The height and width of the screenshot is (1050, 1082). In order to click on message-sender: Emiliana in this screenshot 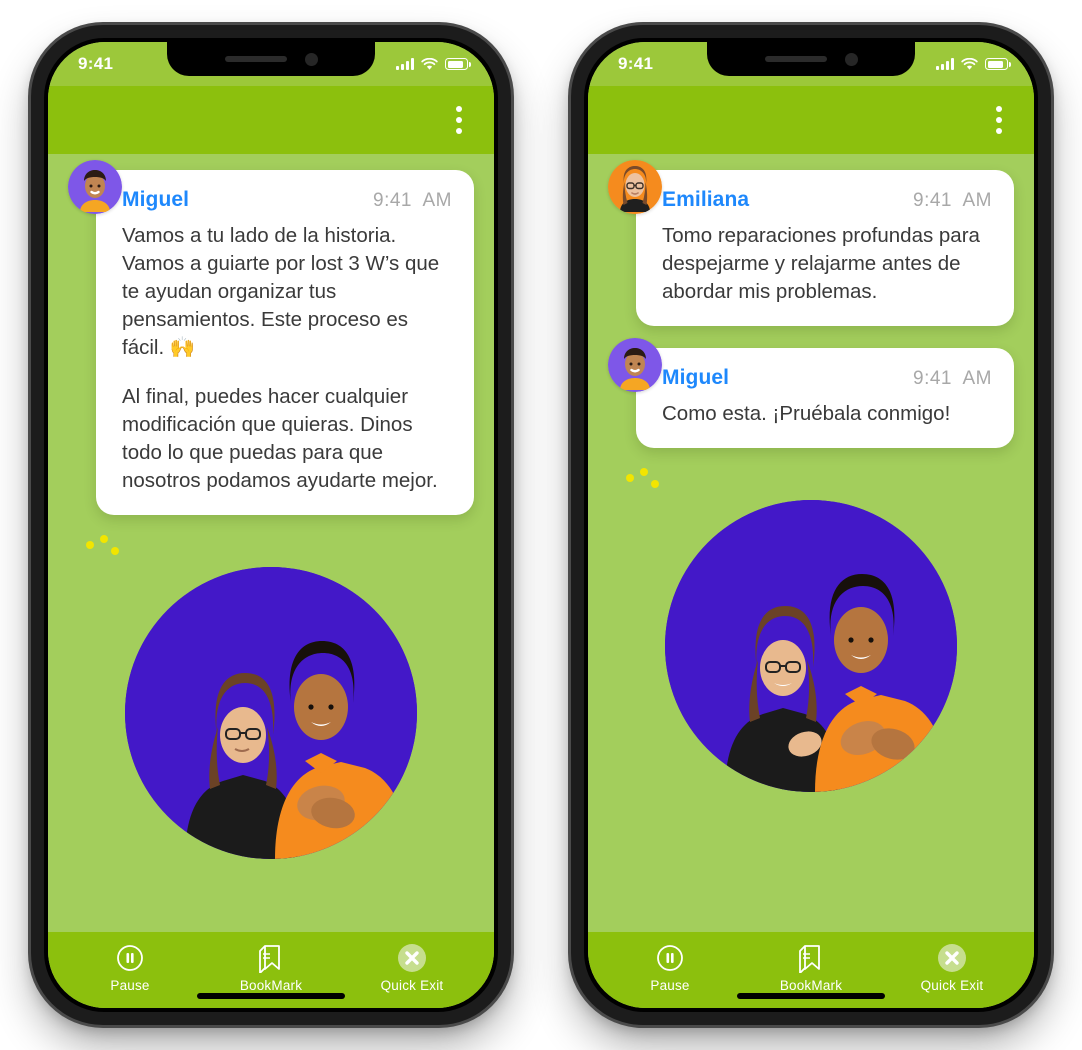, I will do `click(706, 199)`.